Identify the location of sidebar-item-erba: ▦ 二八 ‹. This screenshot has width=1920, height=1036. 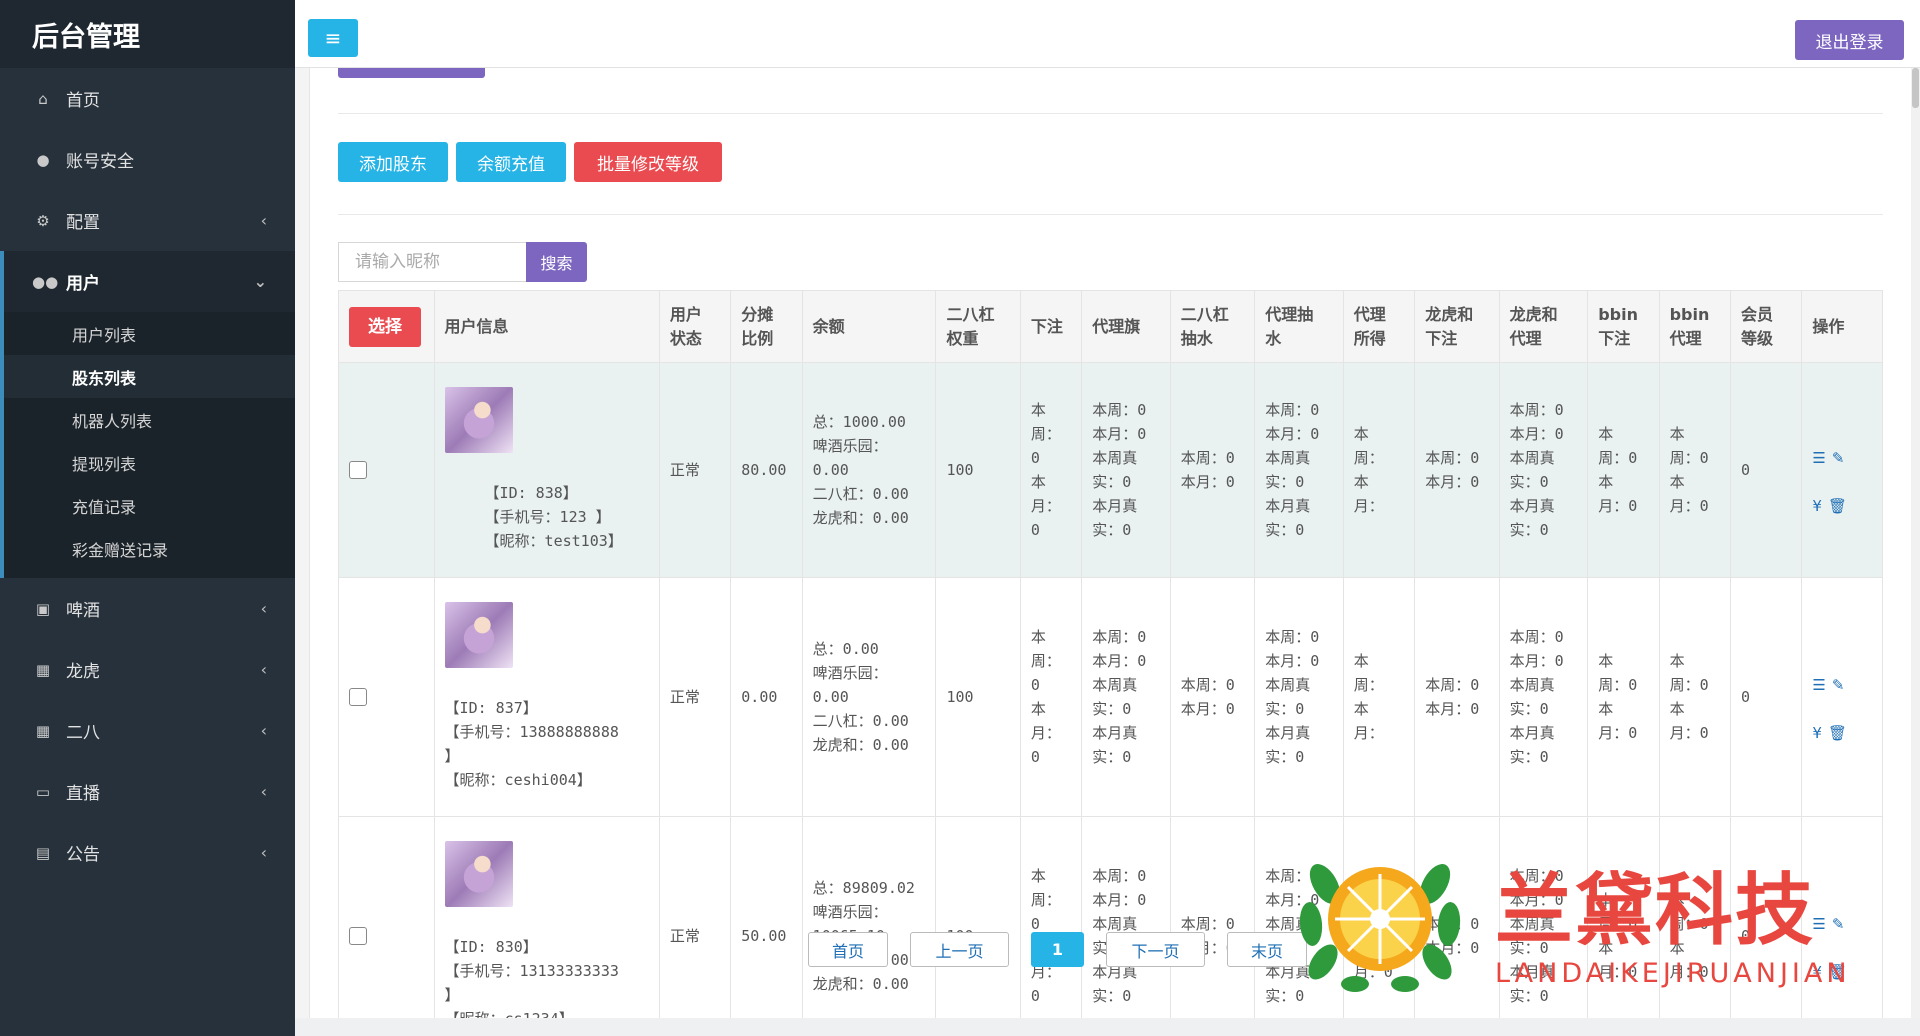
(147, 730).